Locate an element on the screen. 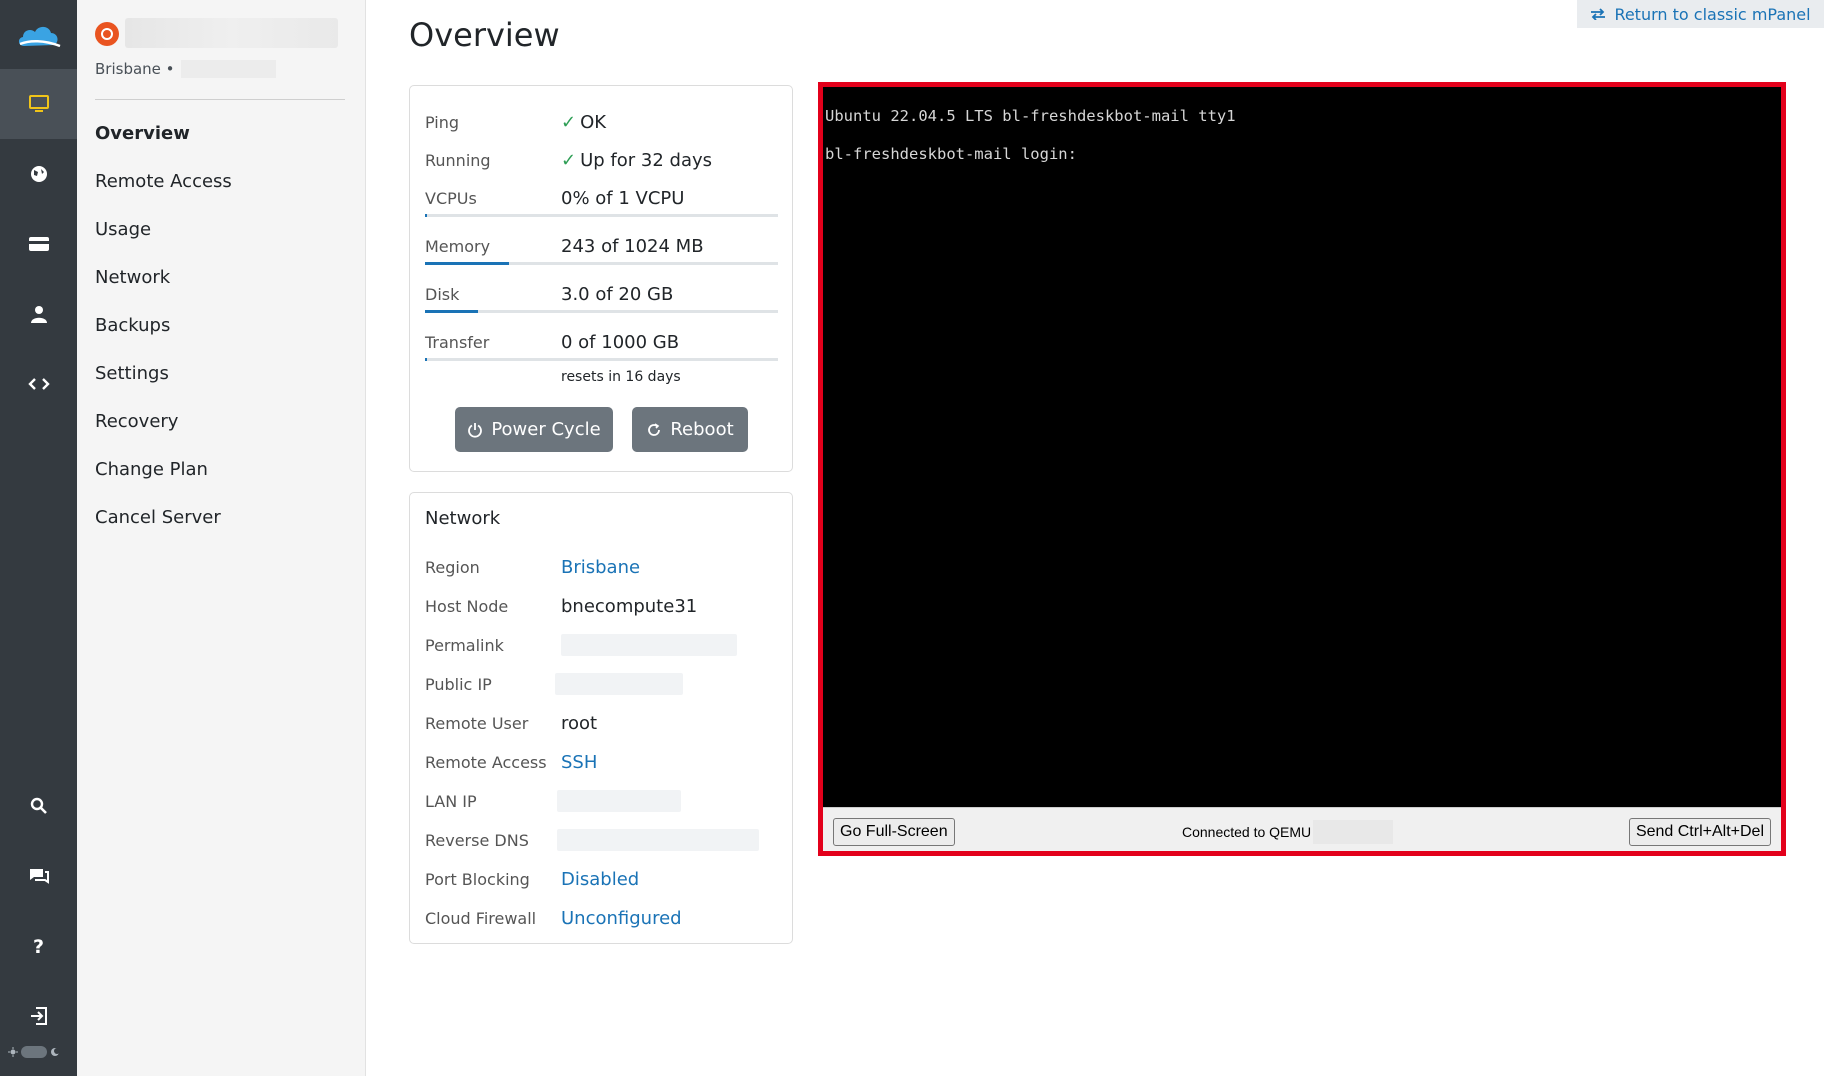 This screenshot has width=1824, height=1076. help-icon: ? is located at coordinates (38, 946).